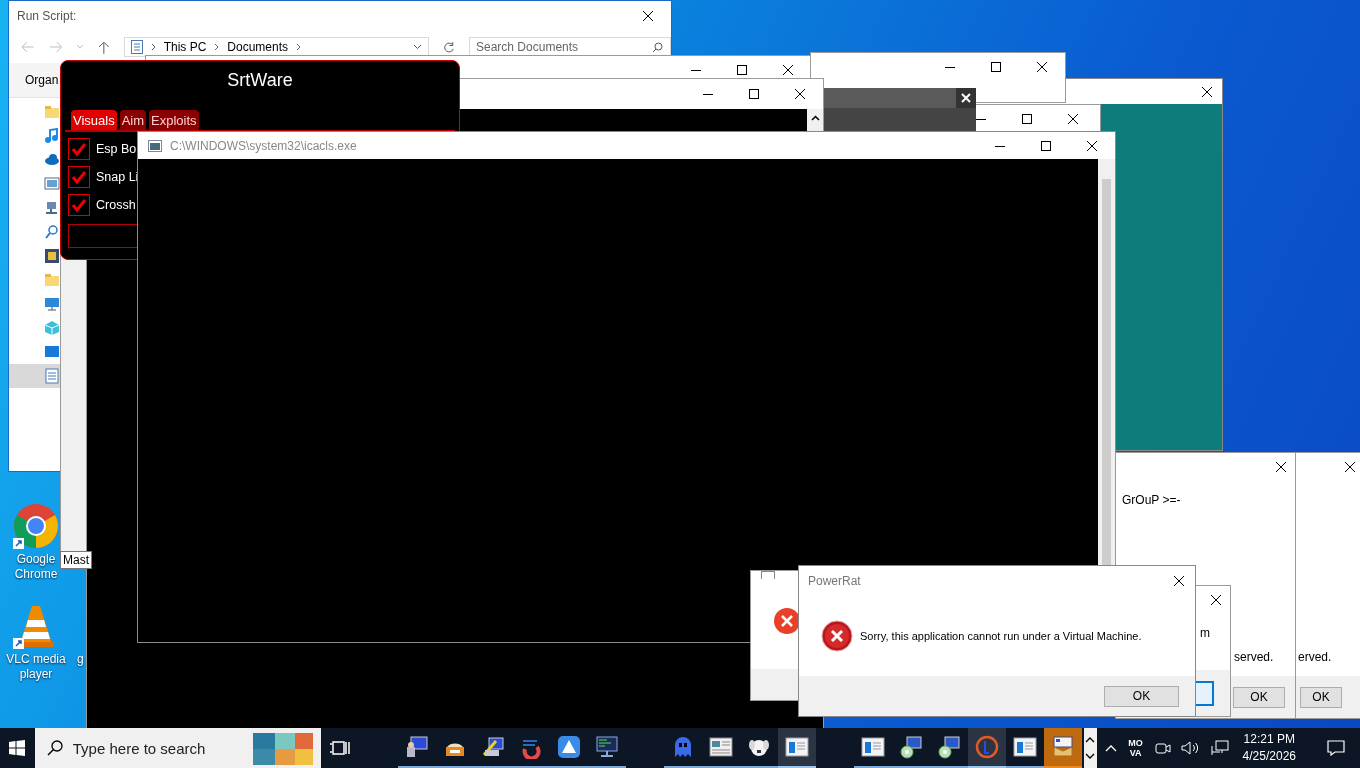 The height and width of the screenshot is (768, 1360). Describe the element at coordinates (116, 149) in the screenshot. I see `option-label: Esp Bo` at that location.